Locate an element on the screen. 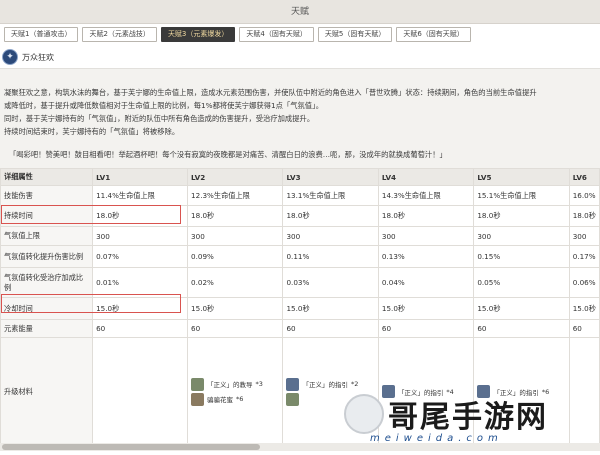 The image size is (600, 455). table-cell: 0.03% is located at coordinates (330, 282).